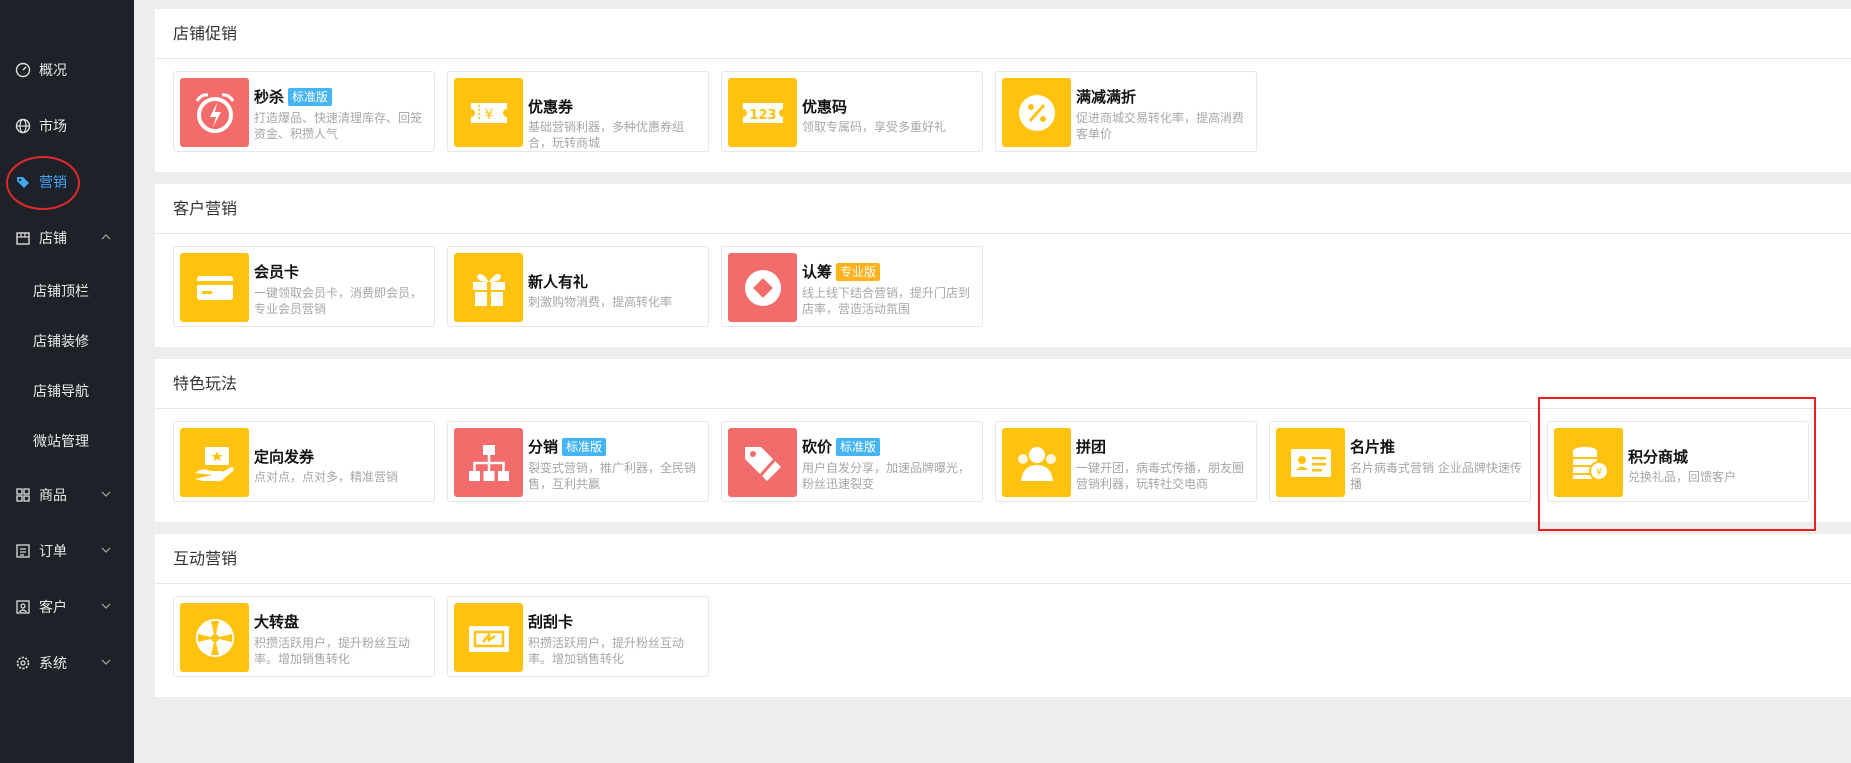 This screenshot has height=763, width=1851. I want to click on card-desc: 刺激购物消费，提高转化率, so click(600, 302).